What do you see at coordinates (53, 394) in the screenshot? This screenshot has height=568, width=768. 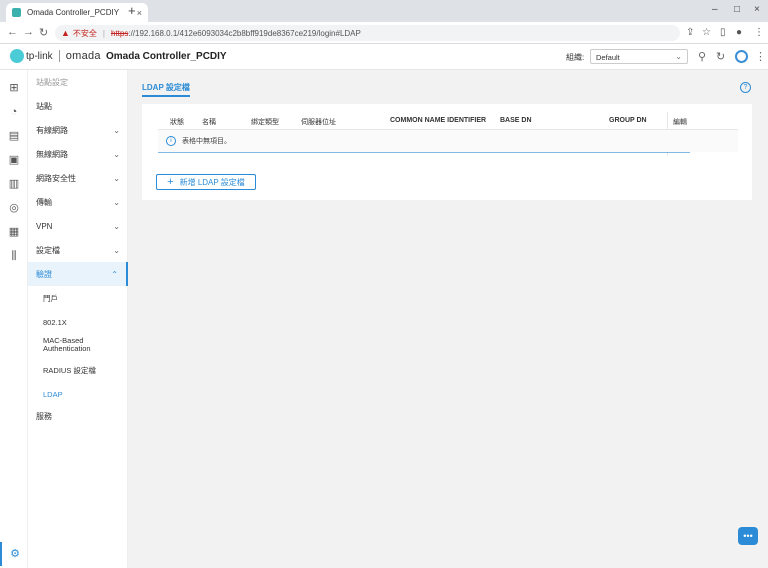 I see `sidebar-subitem-label: LDAP` at bounding box center [53, 394].